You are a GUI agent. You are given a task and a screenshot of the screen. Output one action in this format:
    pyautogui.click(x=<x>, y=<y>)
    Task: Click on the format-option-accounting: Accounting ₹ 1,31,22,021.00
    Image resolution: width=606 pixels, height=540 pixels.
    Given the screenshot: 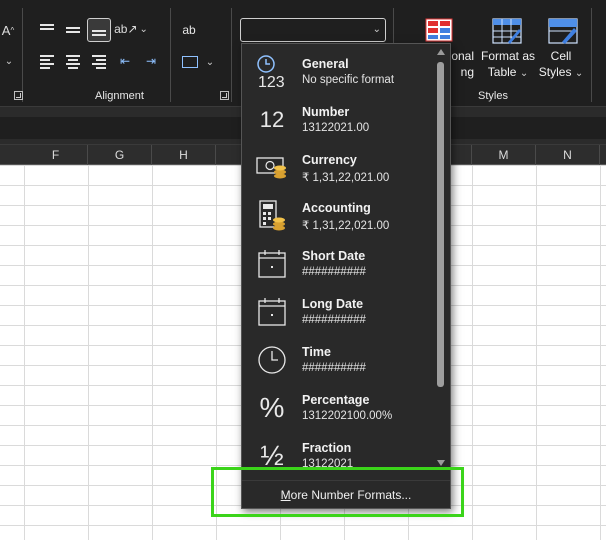 What is the action you would take?
    pyautogui.click(x=337, y=216)
    